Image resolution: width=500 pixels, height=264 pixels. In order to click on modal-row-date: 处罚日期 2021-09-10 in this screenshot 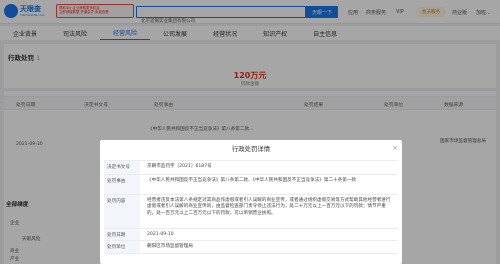, I will do `click(251, 234)`.